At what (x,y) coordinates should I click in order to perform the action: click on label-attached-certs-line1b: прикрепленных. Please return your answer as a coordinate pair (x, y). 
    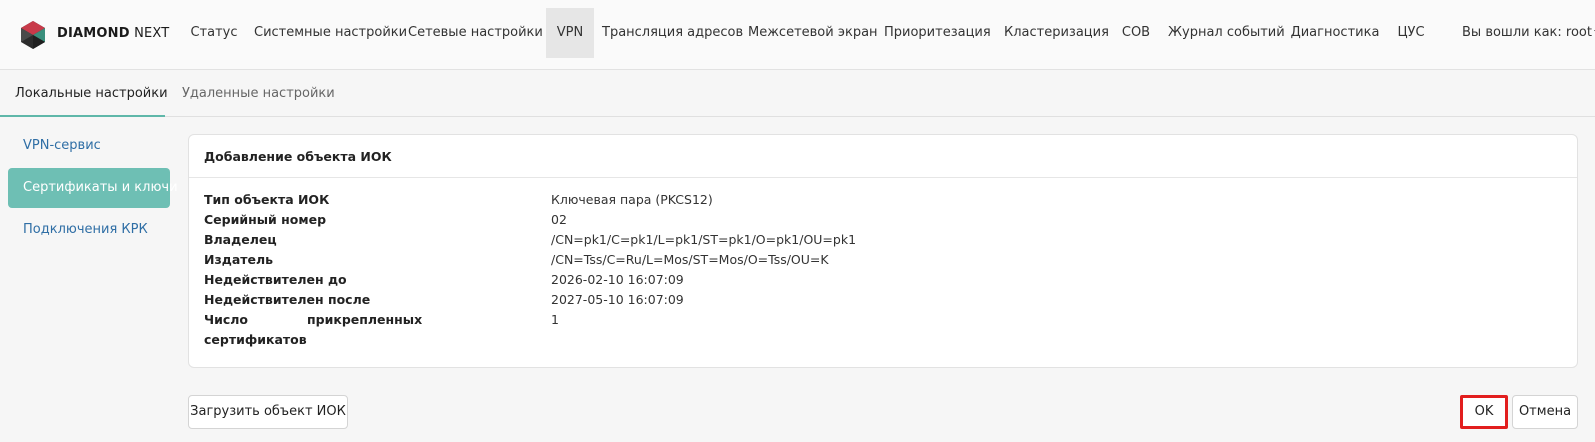
    Looking at the image, I should click on (365, 319).